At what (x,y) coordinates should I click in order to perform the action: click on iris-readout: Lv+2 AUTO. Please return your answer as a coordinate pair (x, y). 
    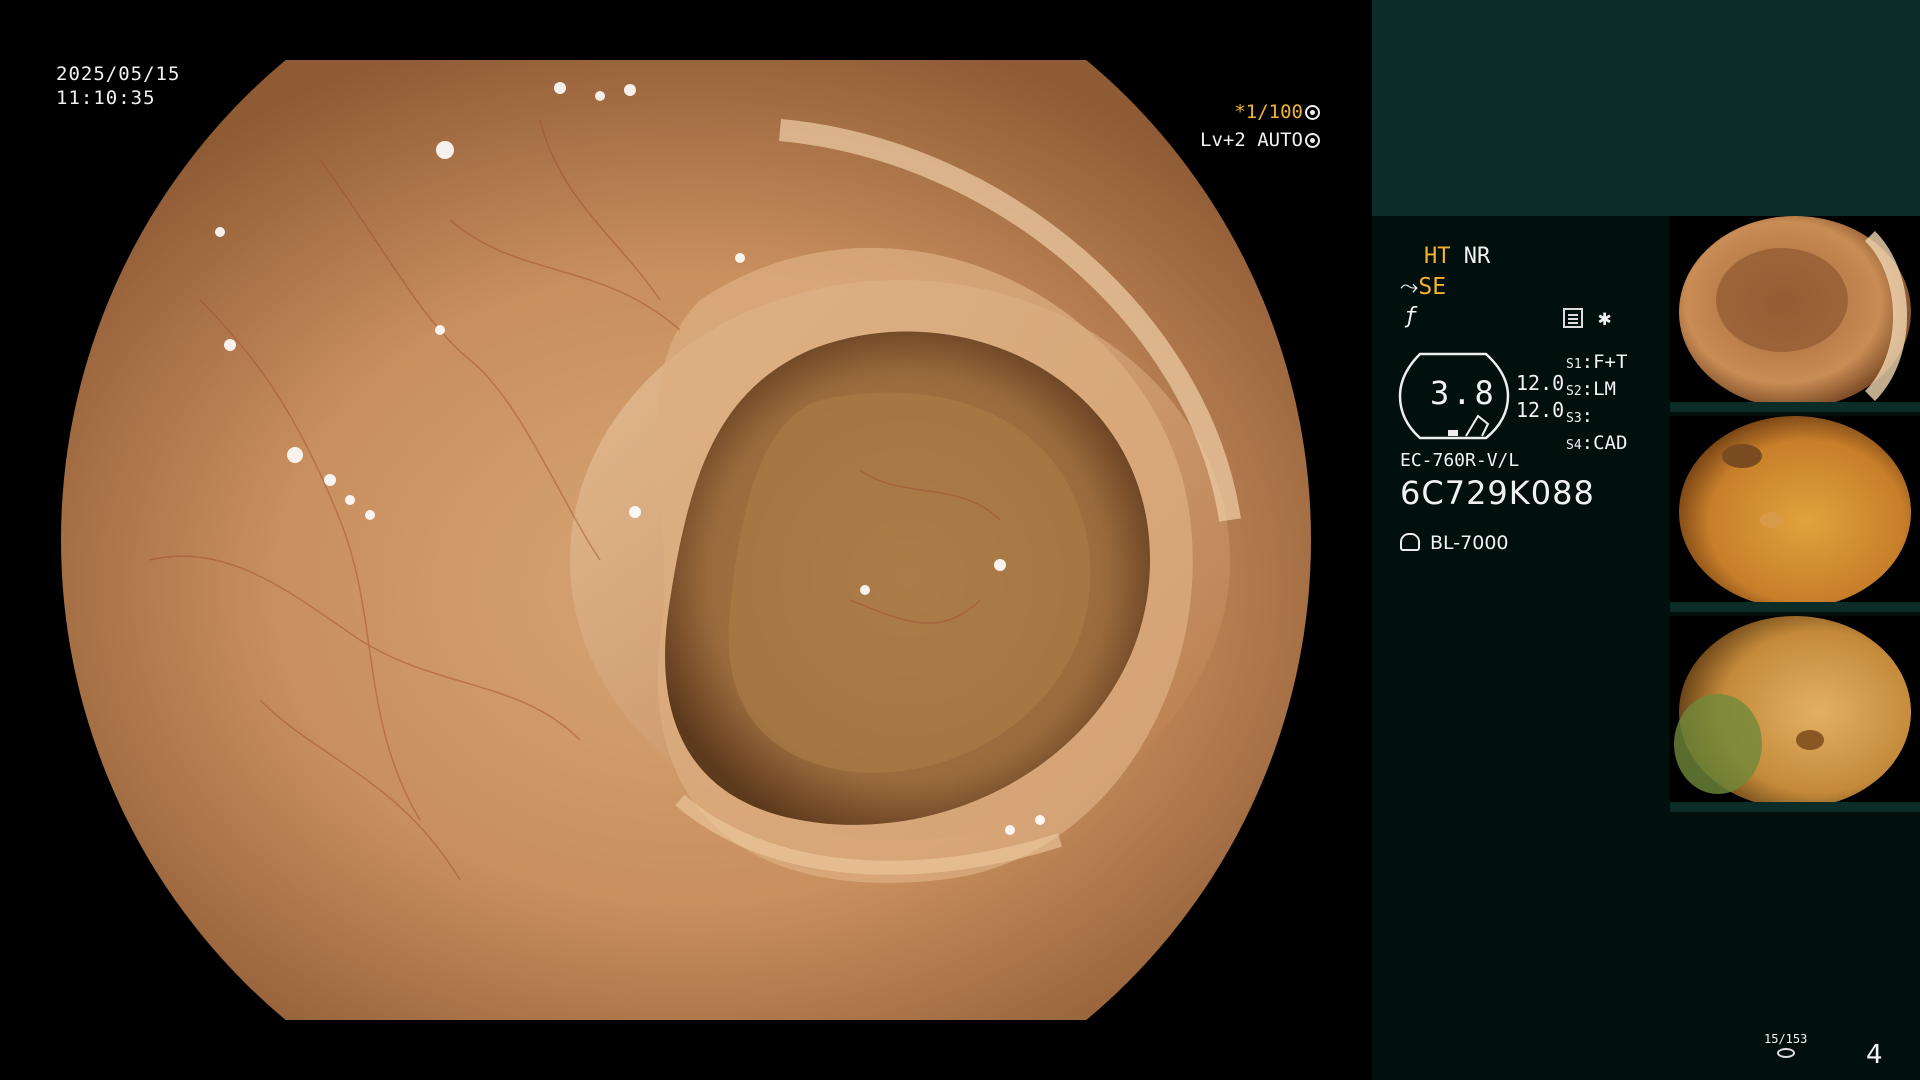
    Looking at the image, I should click on (1260, 140).